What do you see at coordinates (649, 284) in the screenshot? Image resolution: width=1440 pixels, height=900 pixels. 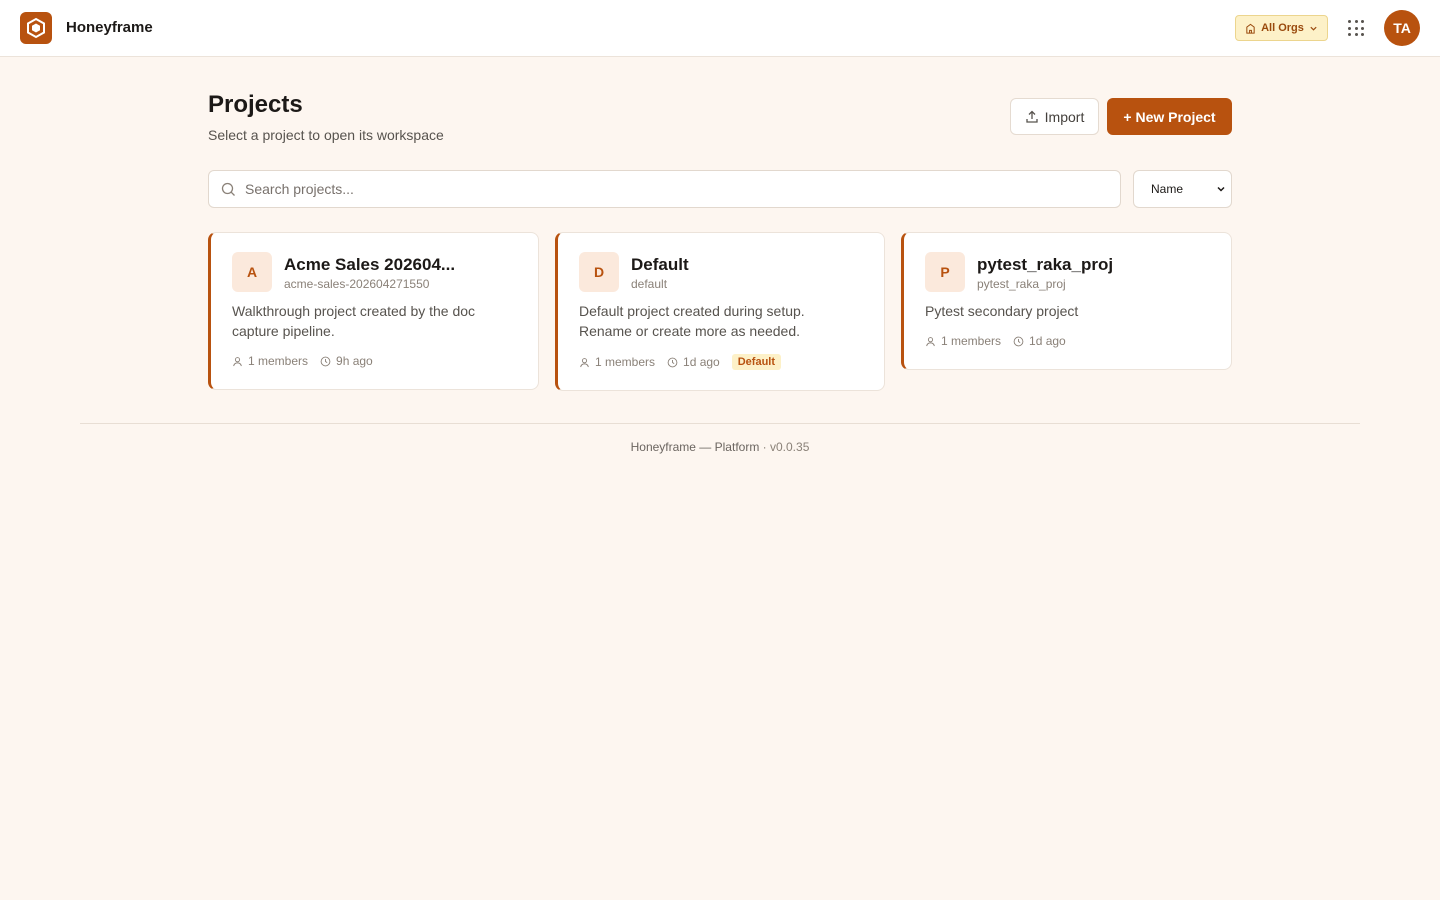 I see `project-slug: default` at bounding box center [649, 284].